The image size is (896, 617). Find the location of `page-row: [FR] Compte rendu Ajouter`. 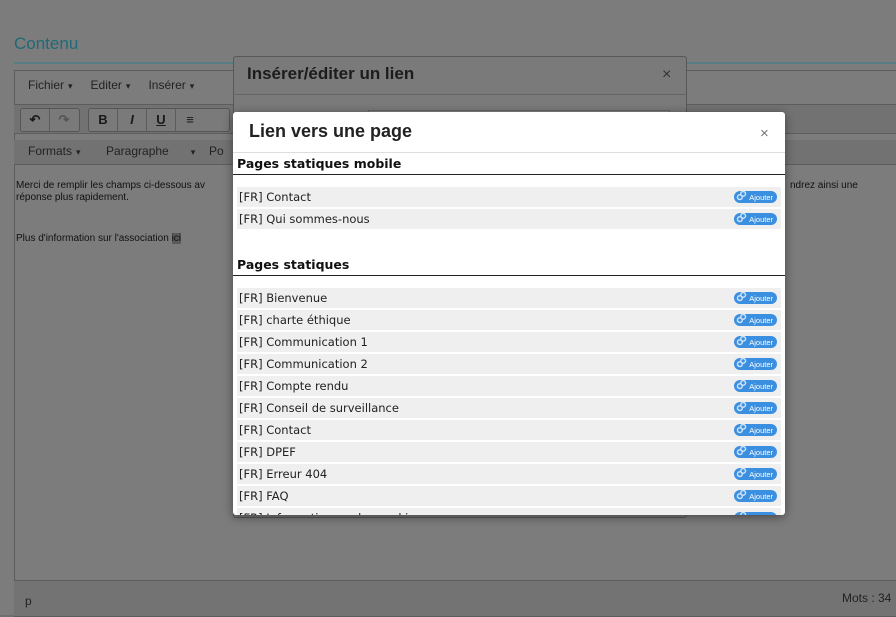

page-row: [FR] Compte rendu Ajouter is located at coordinates (509, 386).